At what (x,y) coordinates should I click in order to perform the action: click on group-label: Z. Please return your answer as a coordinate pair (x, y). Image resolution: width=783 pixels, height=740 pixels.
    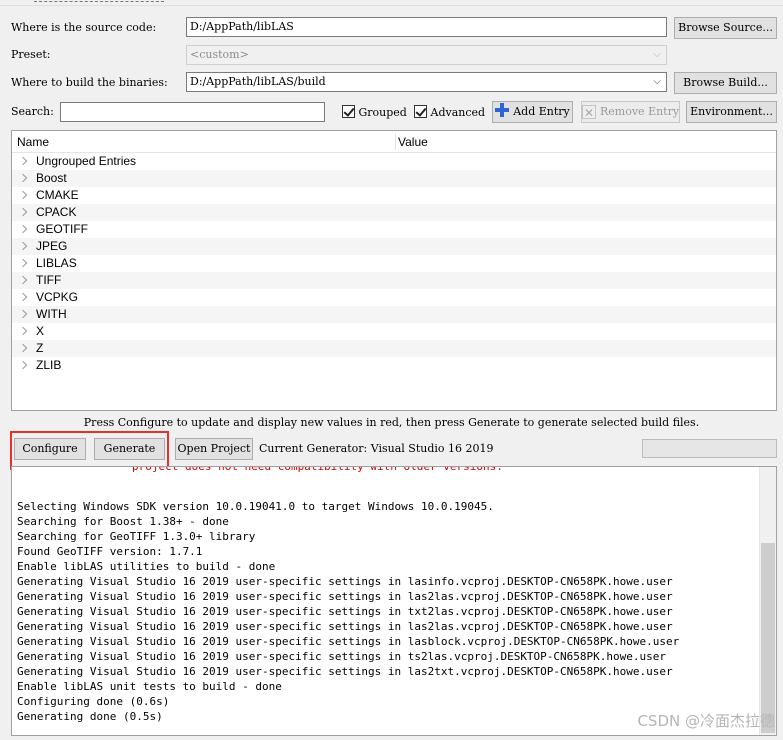
    Looking at the image, I should click on (40, 348).